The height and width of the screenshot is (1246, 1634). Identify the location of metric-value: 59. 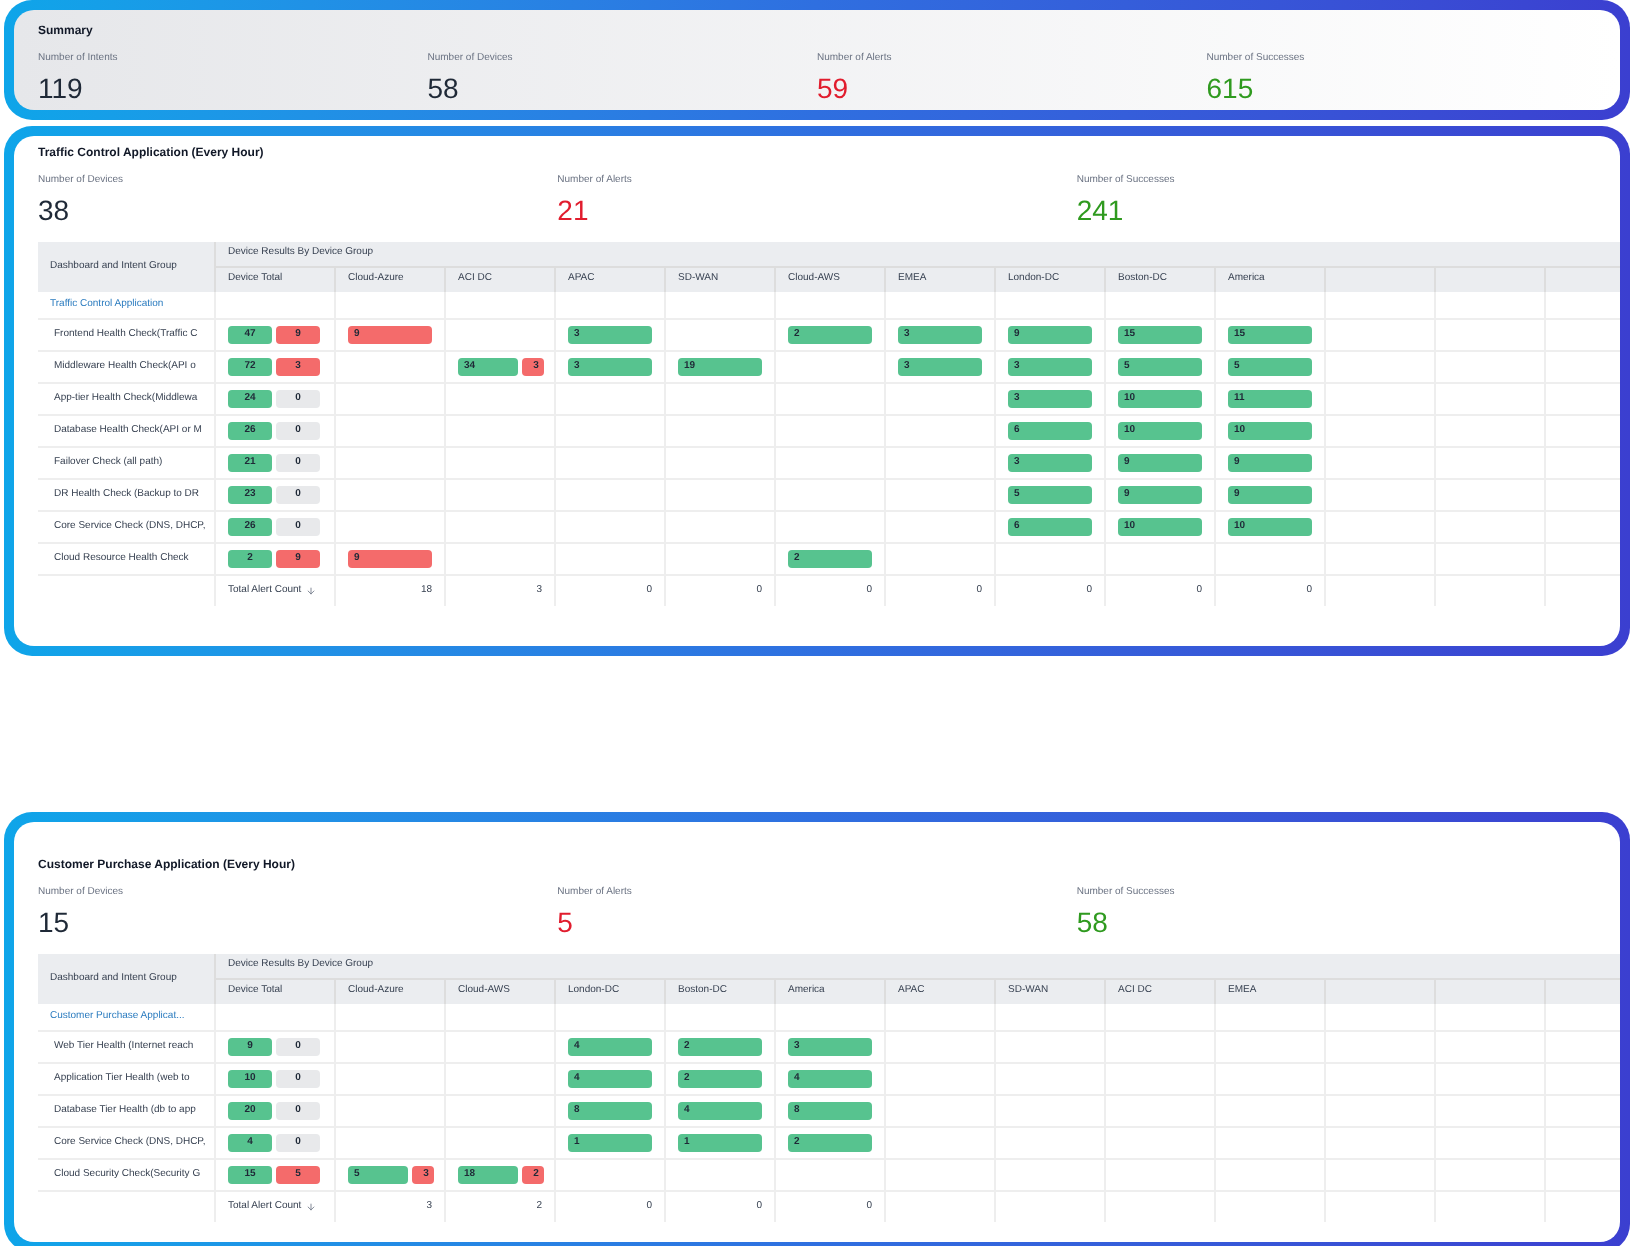
(834, 88).